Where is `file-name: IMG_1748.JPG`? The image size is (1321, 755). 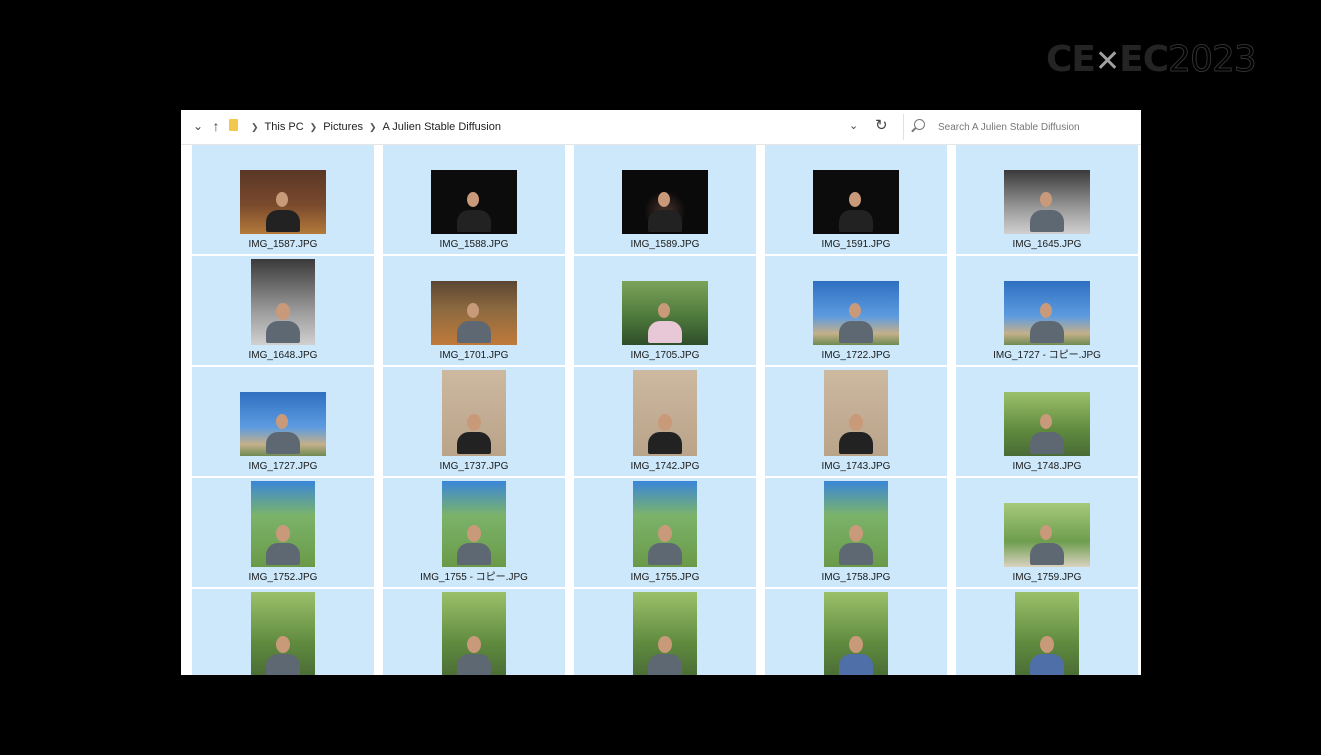 file-name: IMG_1748.JPG is located at coordinates (1047, 466).